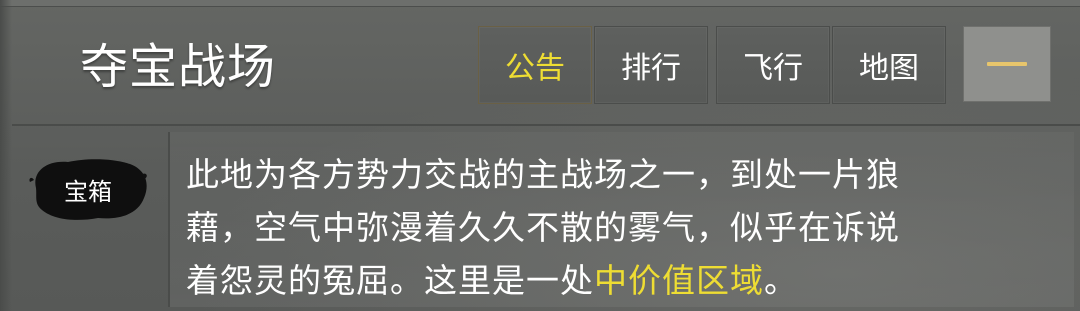 This screenshot has height=311, width=1080. Describe the element at coordinates (543, 174) in the screenshot. I see `description-line: 此地为各方势力交战的主战场之一，到处一片狼` at that location.